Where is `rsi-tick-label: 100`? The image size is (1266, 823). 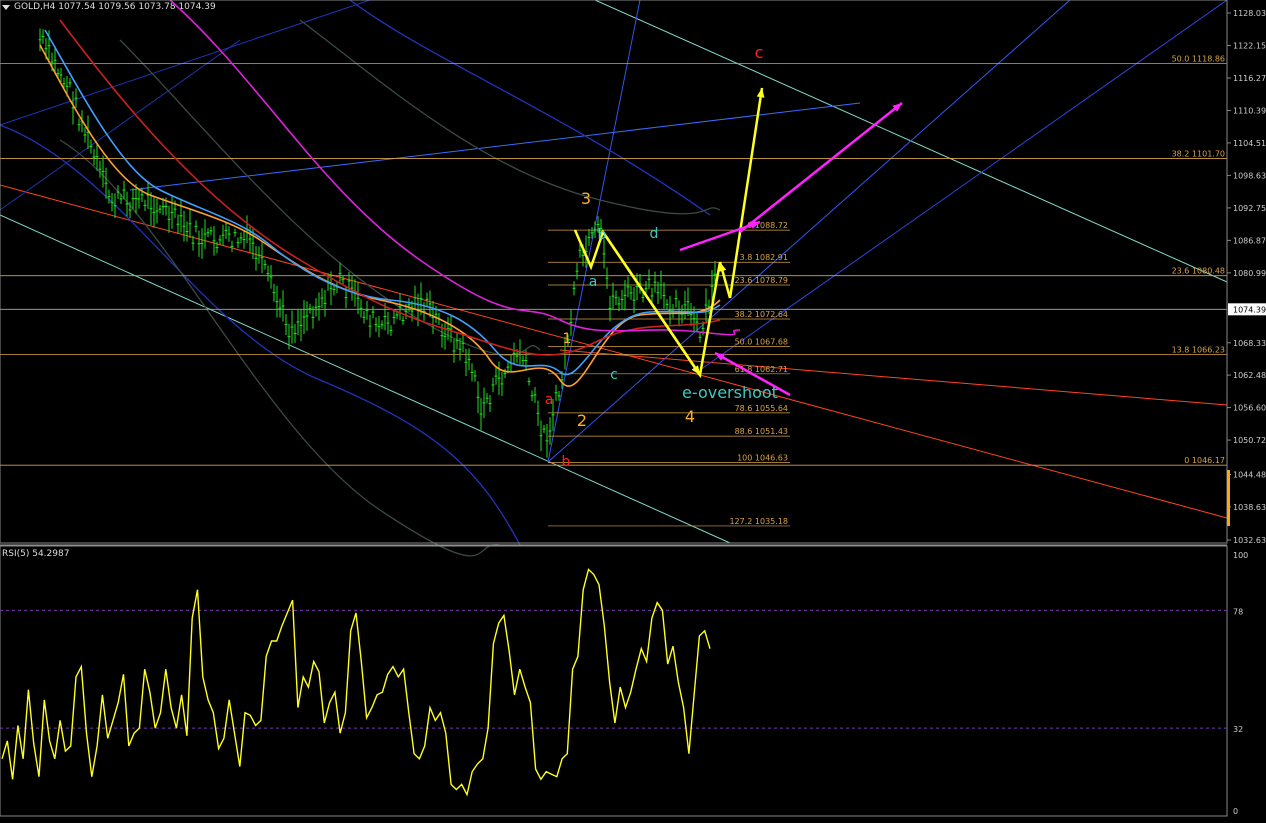 rsi-tick-label: 100 is located at coordinates (1240, 555).